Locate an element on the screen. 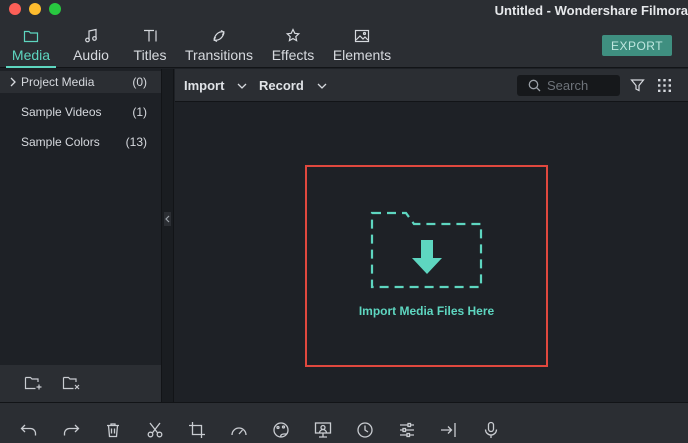  tab-media-label: Media is located at coordinates (31, 55).